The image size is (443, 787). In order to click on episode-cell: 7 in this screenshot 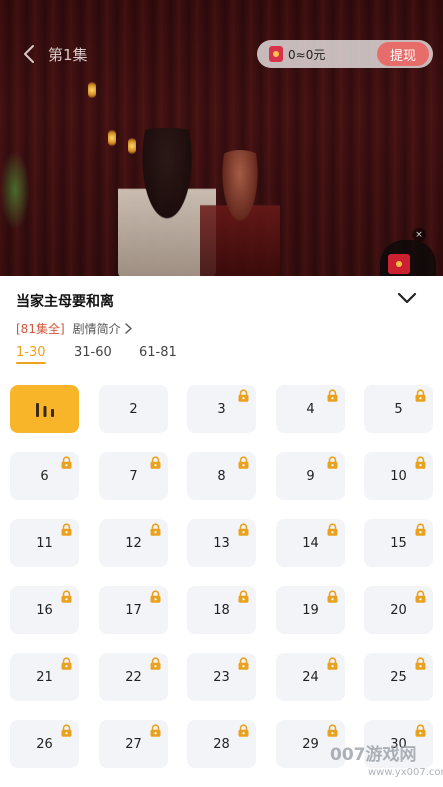, I will do `click(133, 476)`.